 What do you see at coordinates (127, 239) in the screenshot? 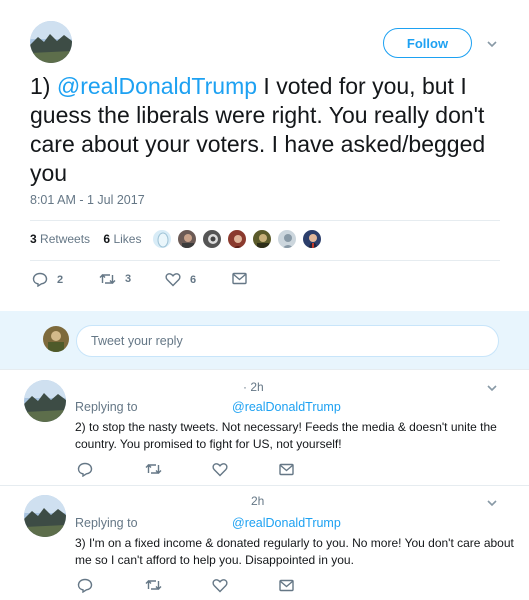
I see `likes-label: Likes` at bounding box center [127, 239].